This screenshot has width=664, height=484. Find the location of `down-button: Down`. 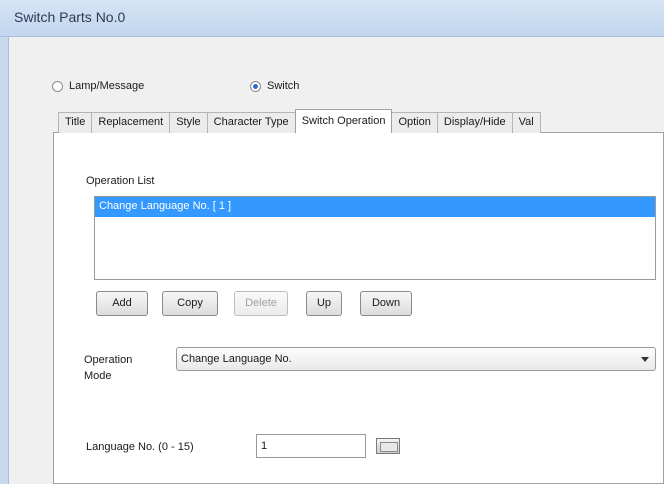

down-button: Down is located at coordinates (386, 303).